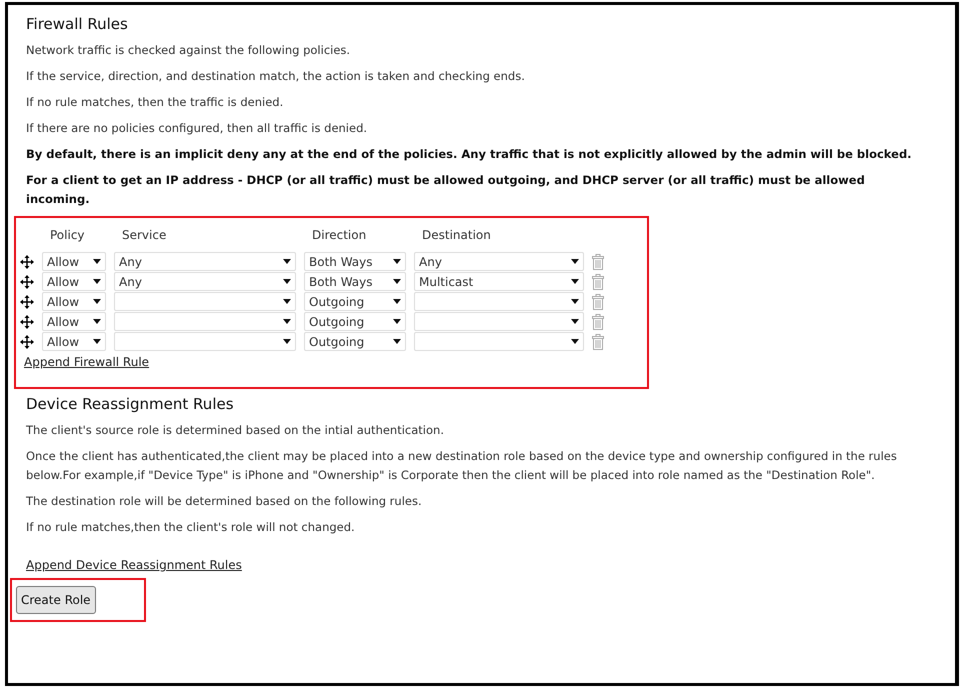  What do you see at coordinates (339, 235) in the screenshot?
I see `column-header: Direction` at bounding box center [339, 235].